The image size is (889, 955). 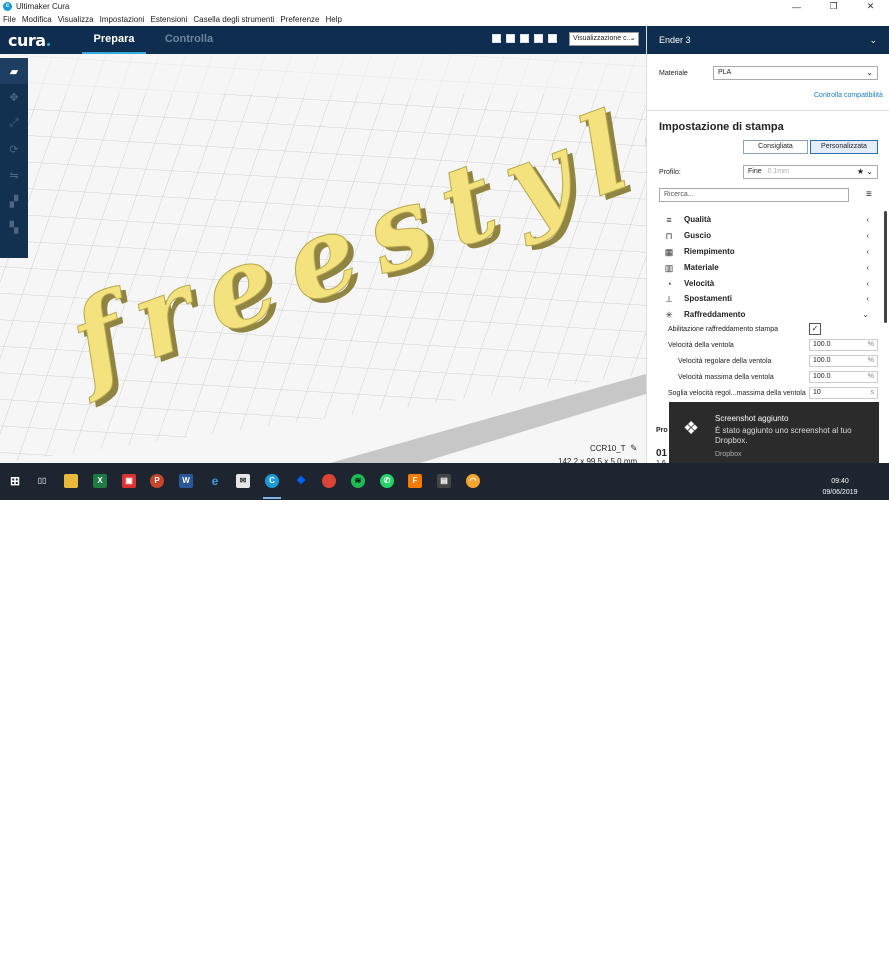 I want to click on custom-mode-button: Personalizzata, so click(x=844, y=147).